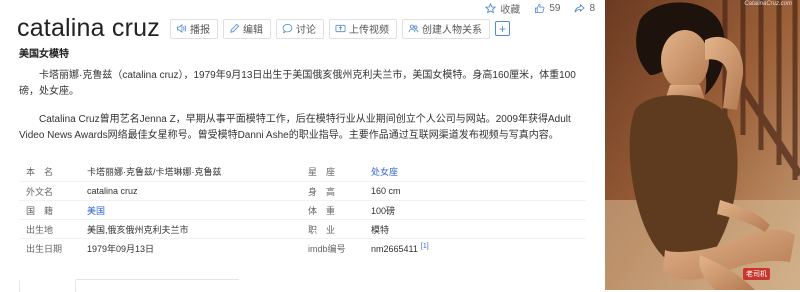  I want to click on photo-watermark: CatalinaCruz.com, so click(768, 4).